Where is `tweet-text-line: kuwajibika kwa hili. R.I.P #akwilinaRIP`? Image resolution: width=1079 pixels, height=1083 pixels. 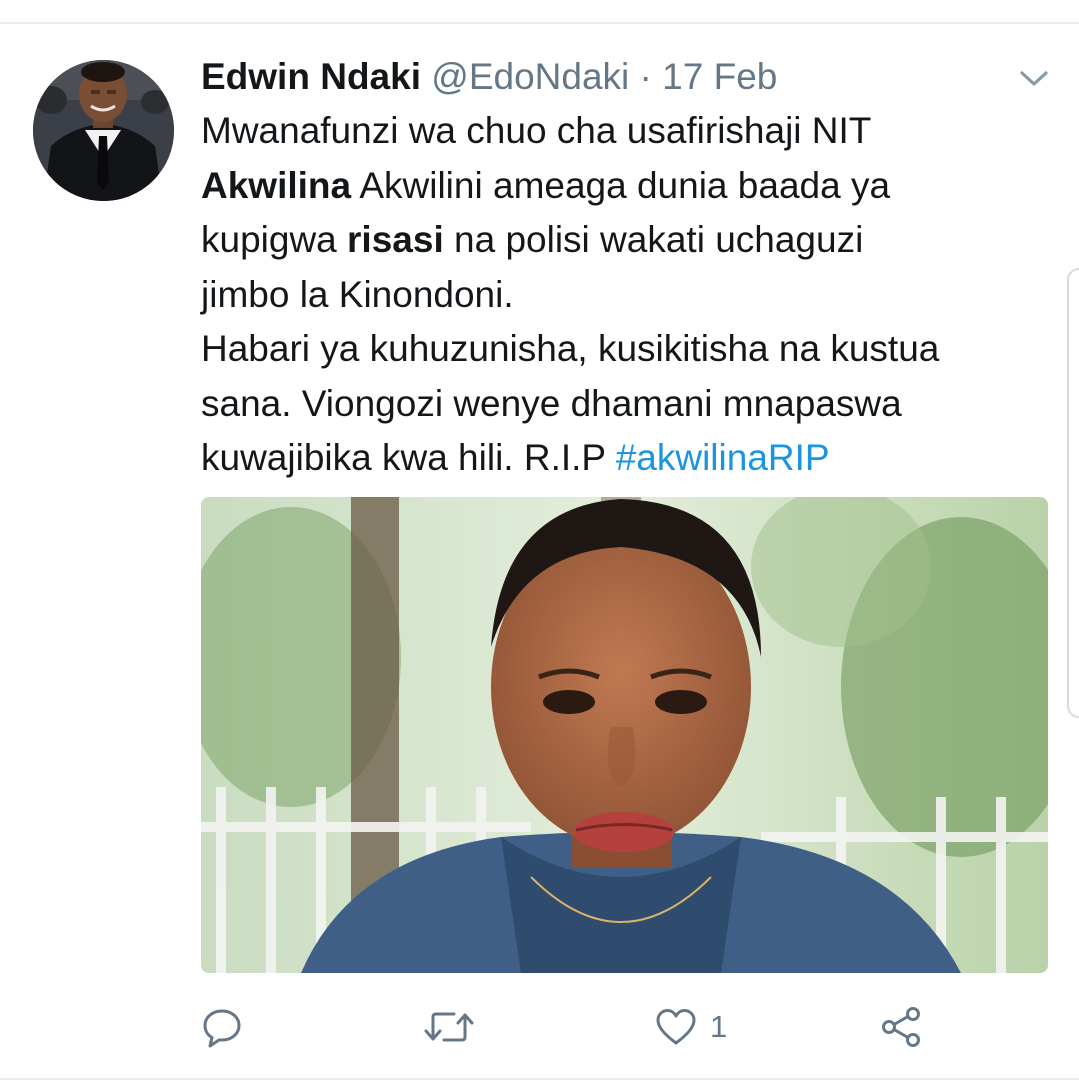
tweet-text-line: kuwajibika kwa hili. R.I.P #akwilinaRIP is located at coordinates (621, 458).